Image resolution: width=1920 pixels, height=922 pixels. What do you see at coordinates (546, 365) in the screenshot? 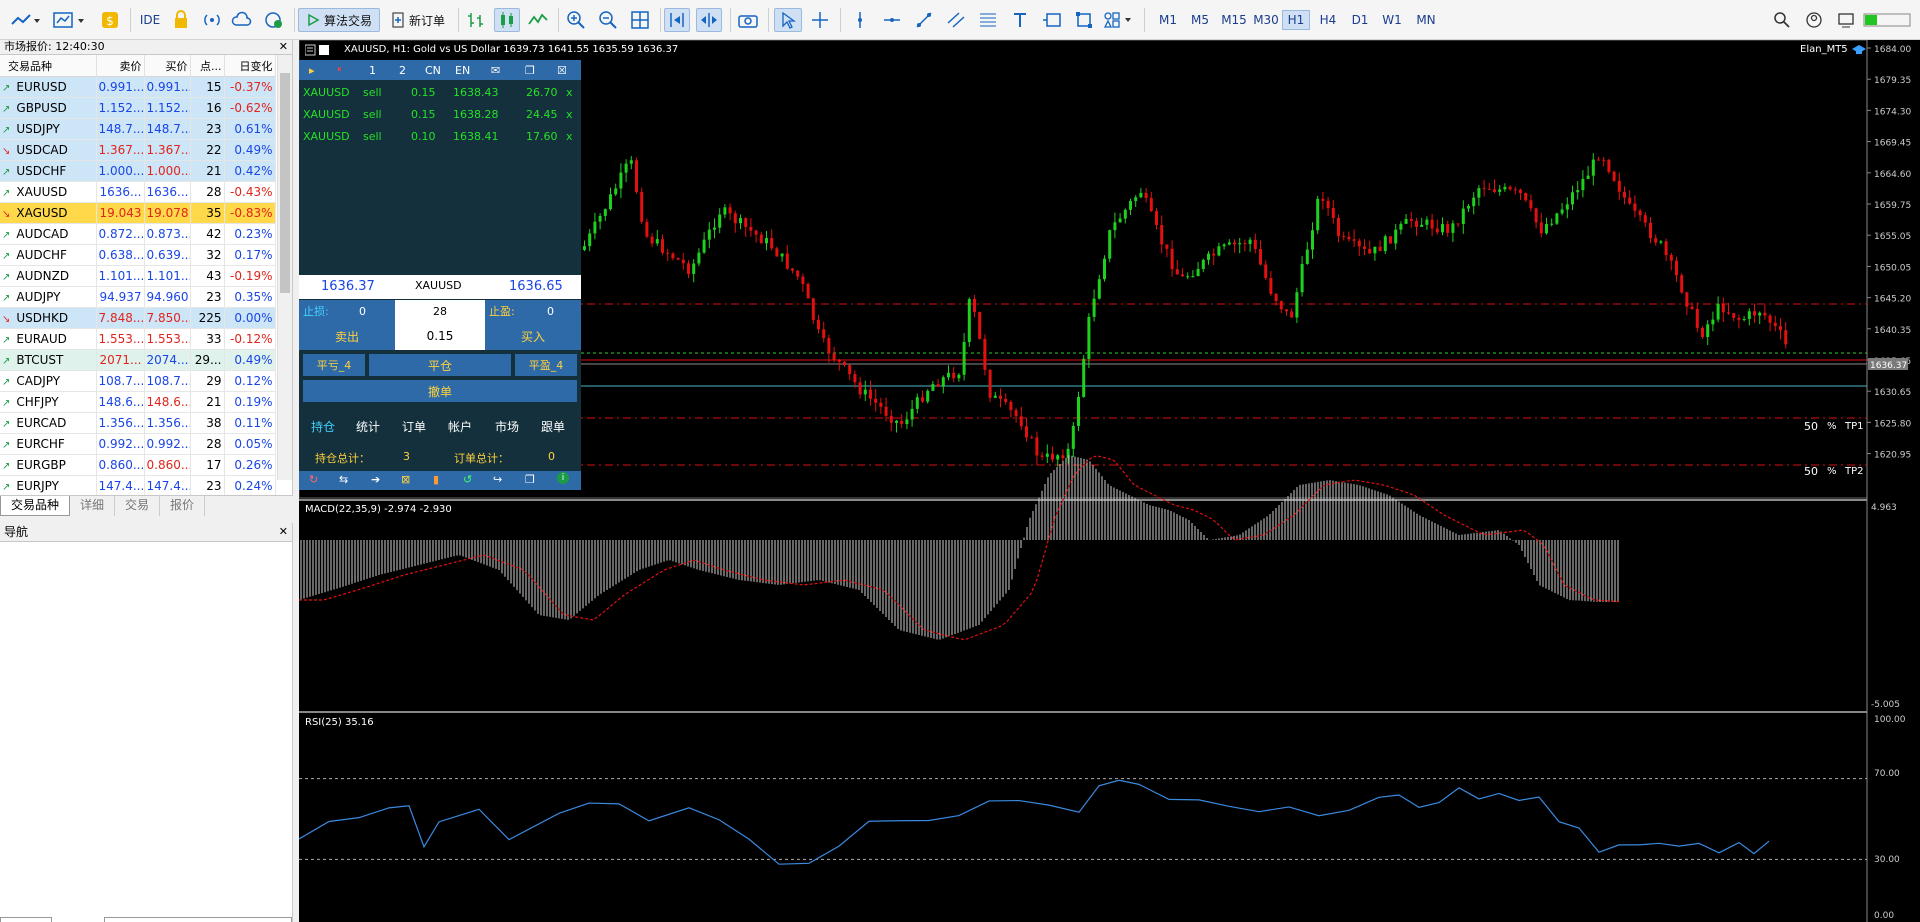
I see `close-profit-button: 平盈_4` at bounding box center [546, 365].